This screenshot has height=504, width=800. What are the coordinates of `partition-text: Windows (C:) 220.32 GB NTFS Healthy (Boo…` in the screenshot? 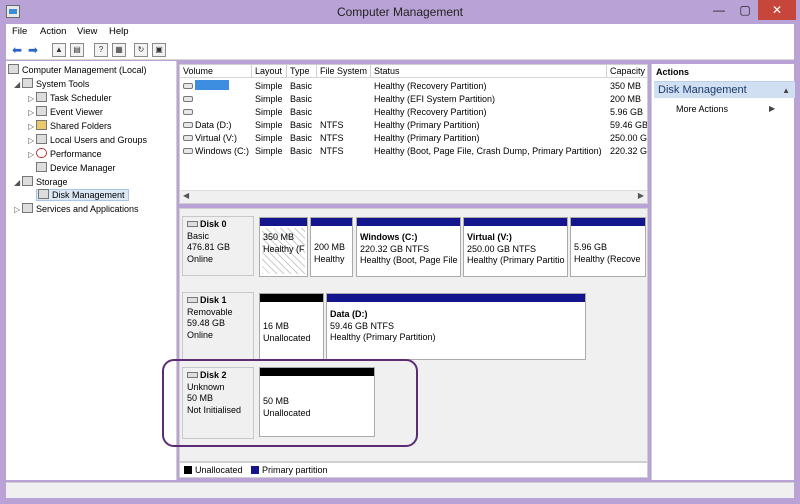 It's located at (409, 248).